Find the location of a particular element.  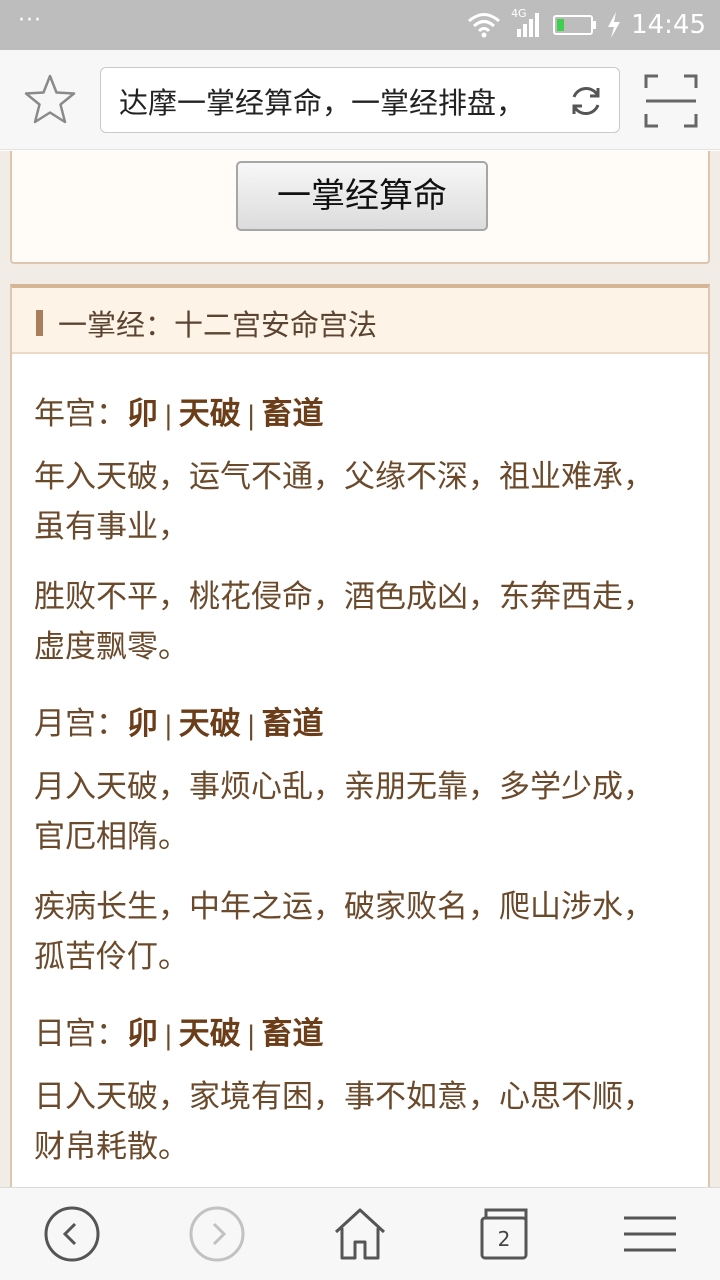

section-title: 一掌经：十二宫安命宫法 is located at coordinates (218, 325).